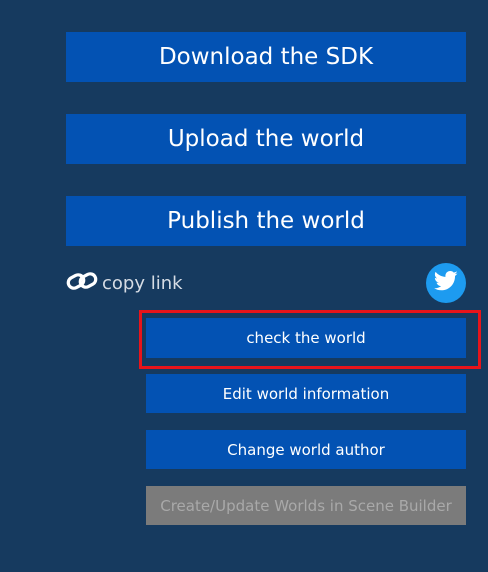  What do you see at coordinates (266, 139) in the screenshot?
I see `upload-world-button: Upload the world` at bounding box center [266, 139].